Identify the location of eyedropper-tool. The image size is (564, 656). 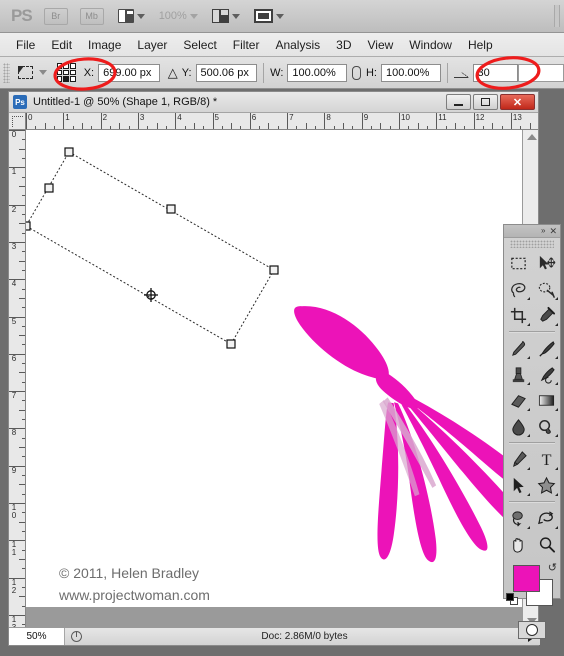
(546, 315).